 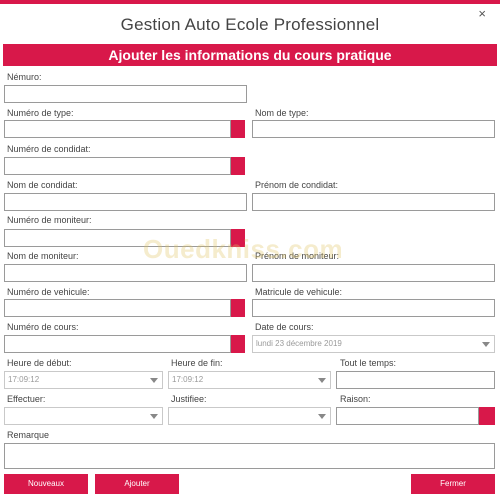 I want to click on numero-vehicule-picker-button, so click(x=238, y=308).